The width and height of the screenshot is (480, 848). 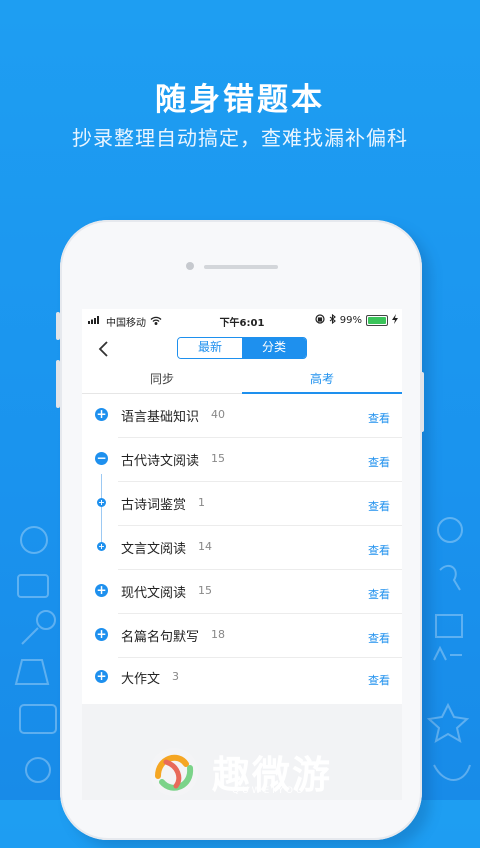 What do you see at coordinates (174, 771) in the screenshot?
I see `watermark-logo-icon` at bounding box center [174, 771].